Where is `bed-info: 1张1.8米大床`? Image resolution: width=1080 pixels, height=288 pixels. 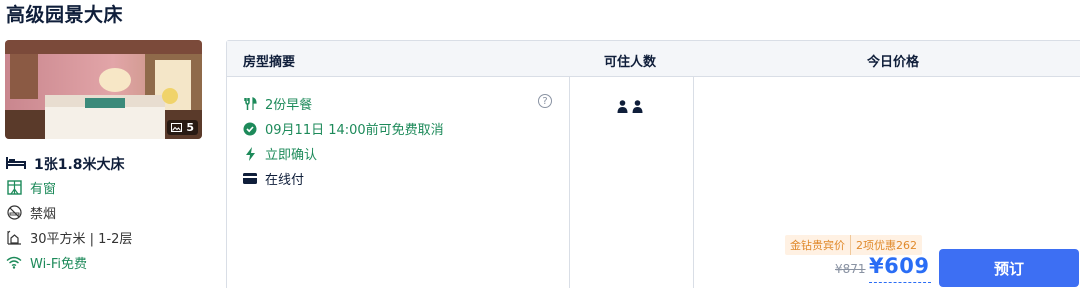
bed-info: 1张1.8米大床 is located at coordinates (65, 164).